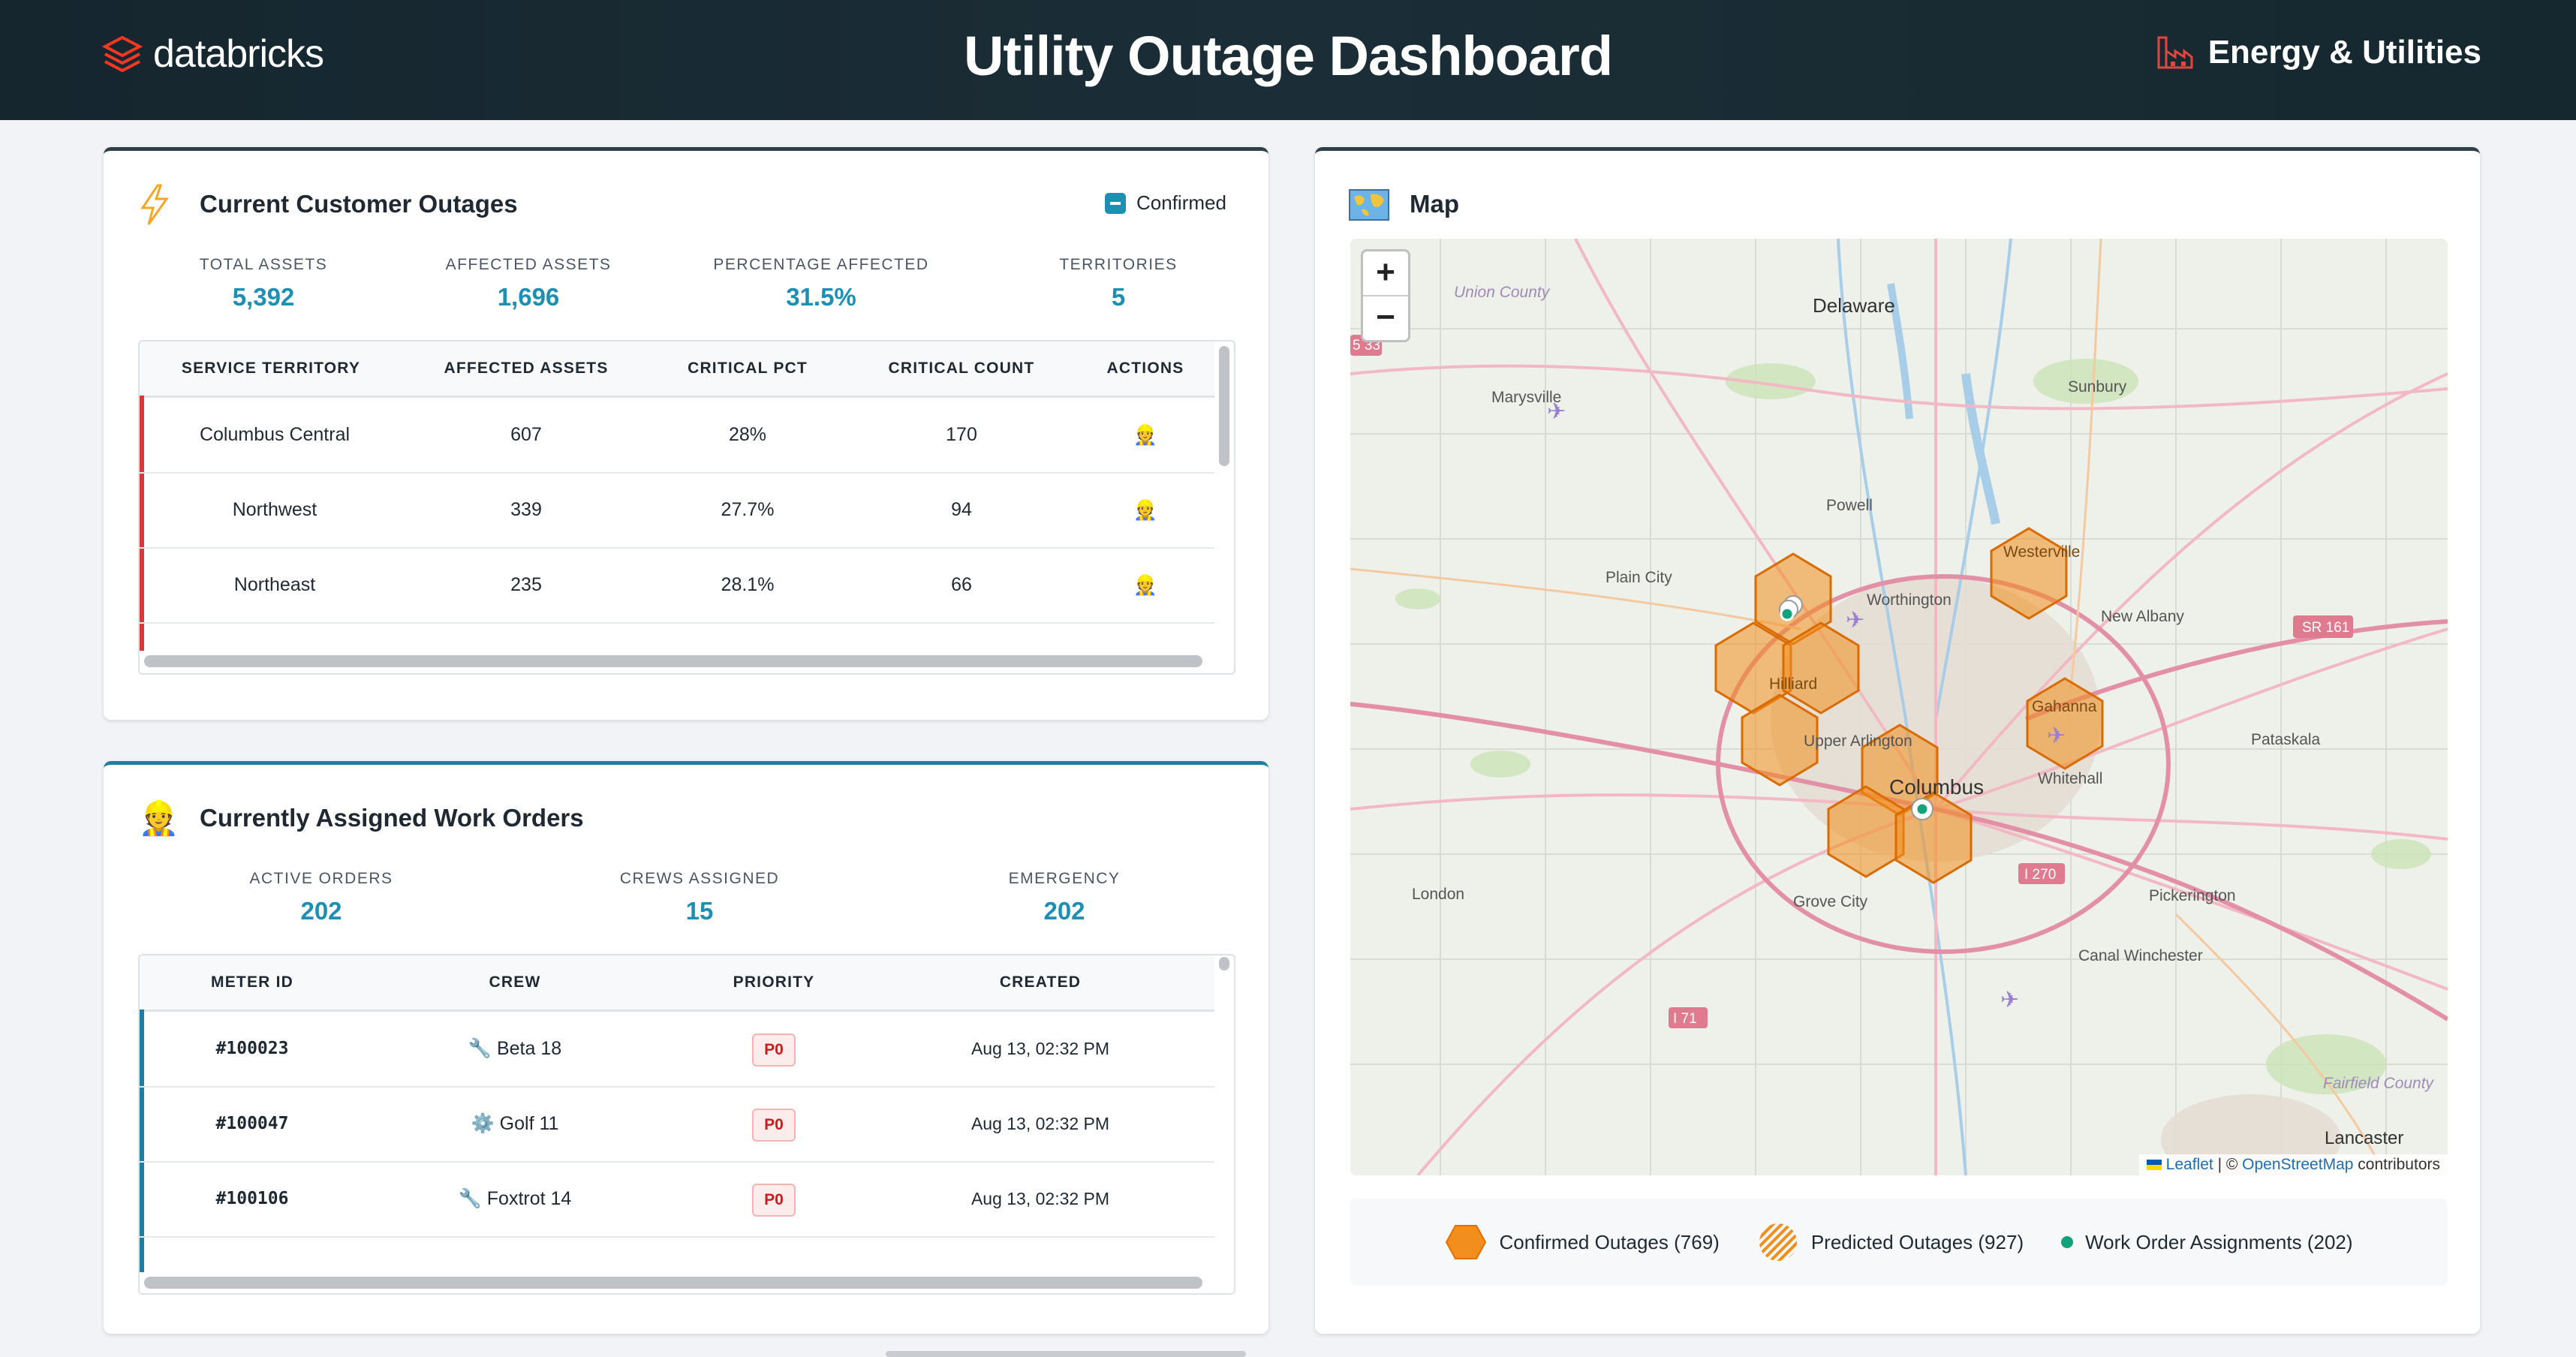  I want to click on zoom-control: + −, so click(1385, 295).